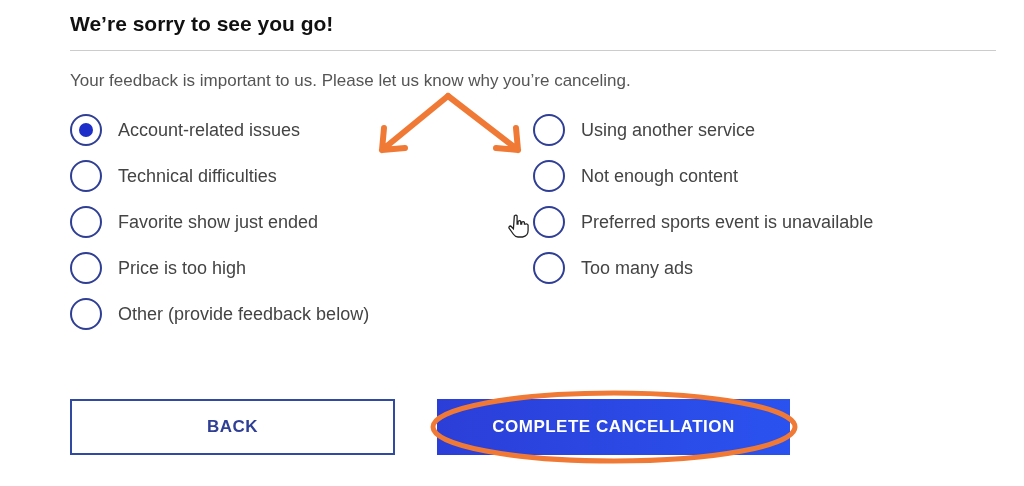 This screenshot has width=1024, height=486. Describe the element at coordinates (351, 81) in the screenshot. I see `feedback-message: Your feedback is important to us. Please let us know why you’re canceling.` at that location.